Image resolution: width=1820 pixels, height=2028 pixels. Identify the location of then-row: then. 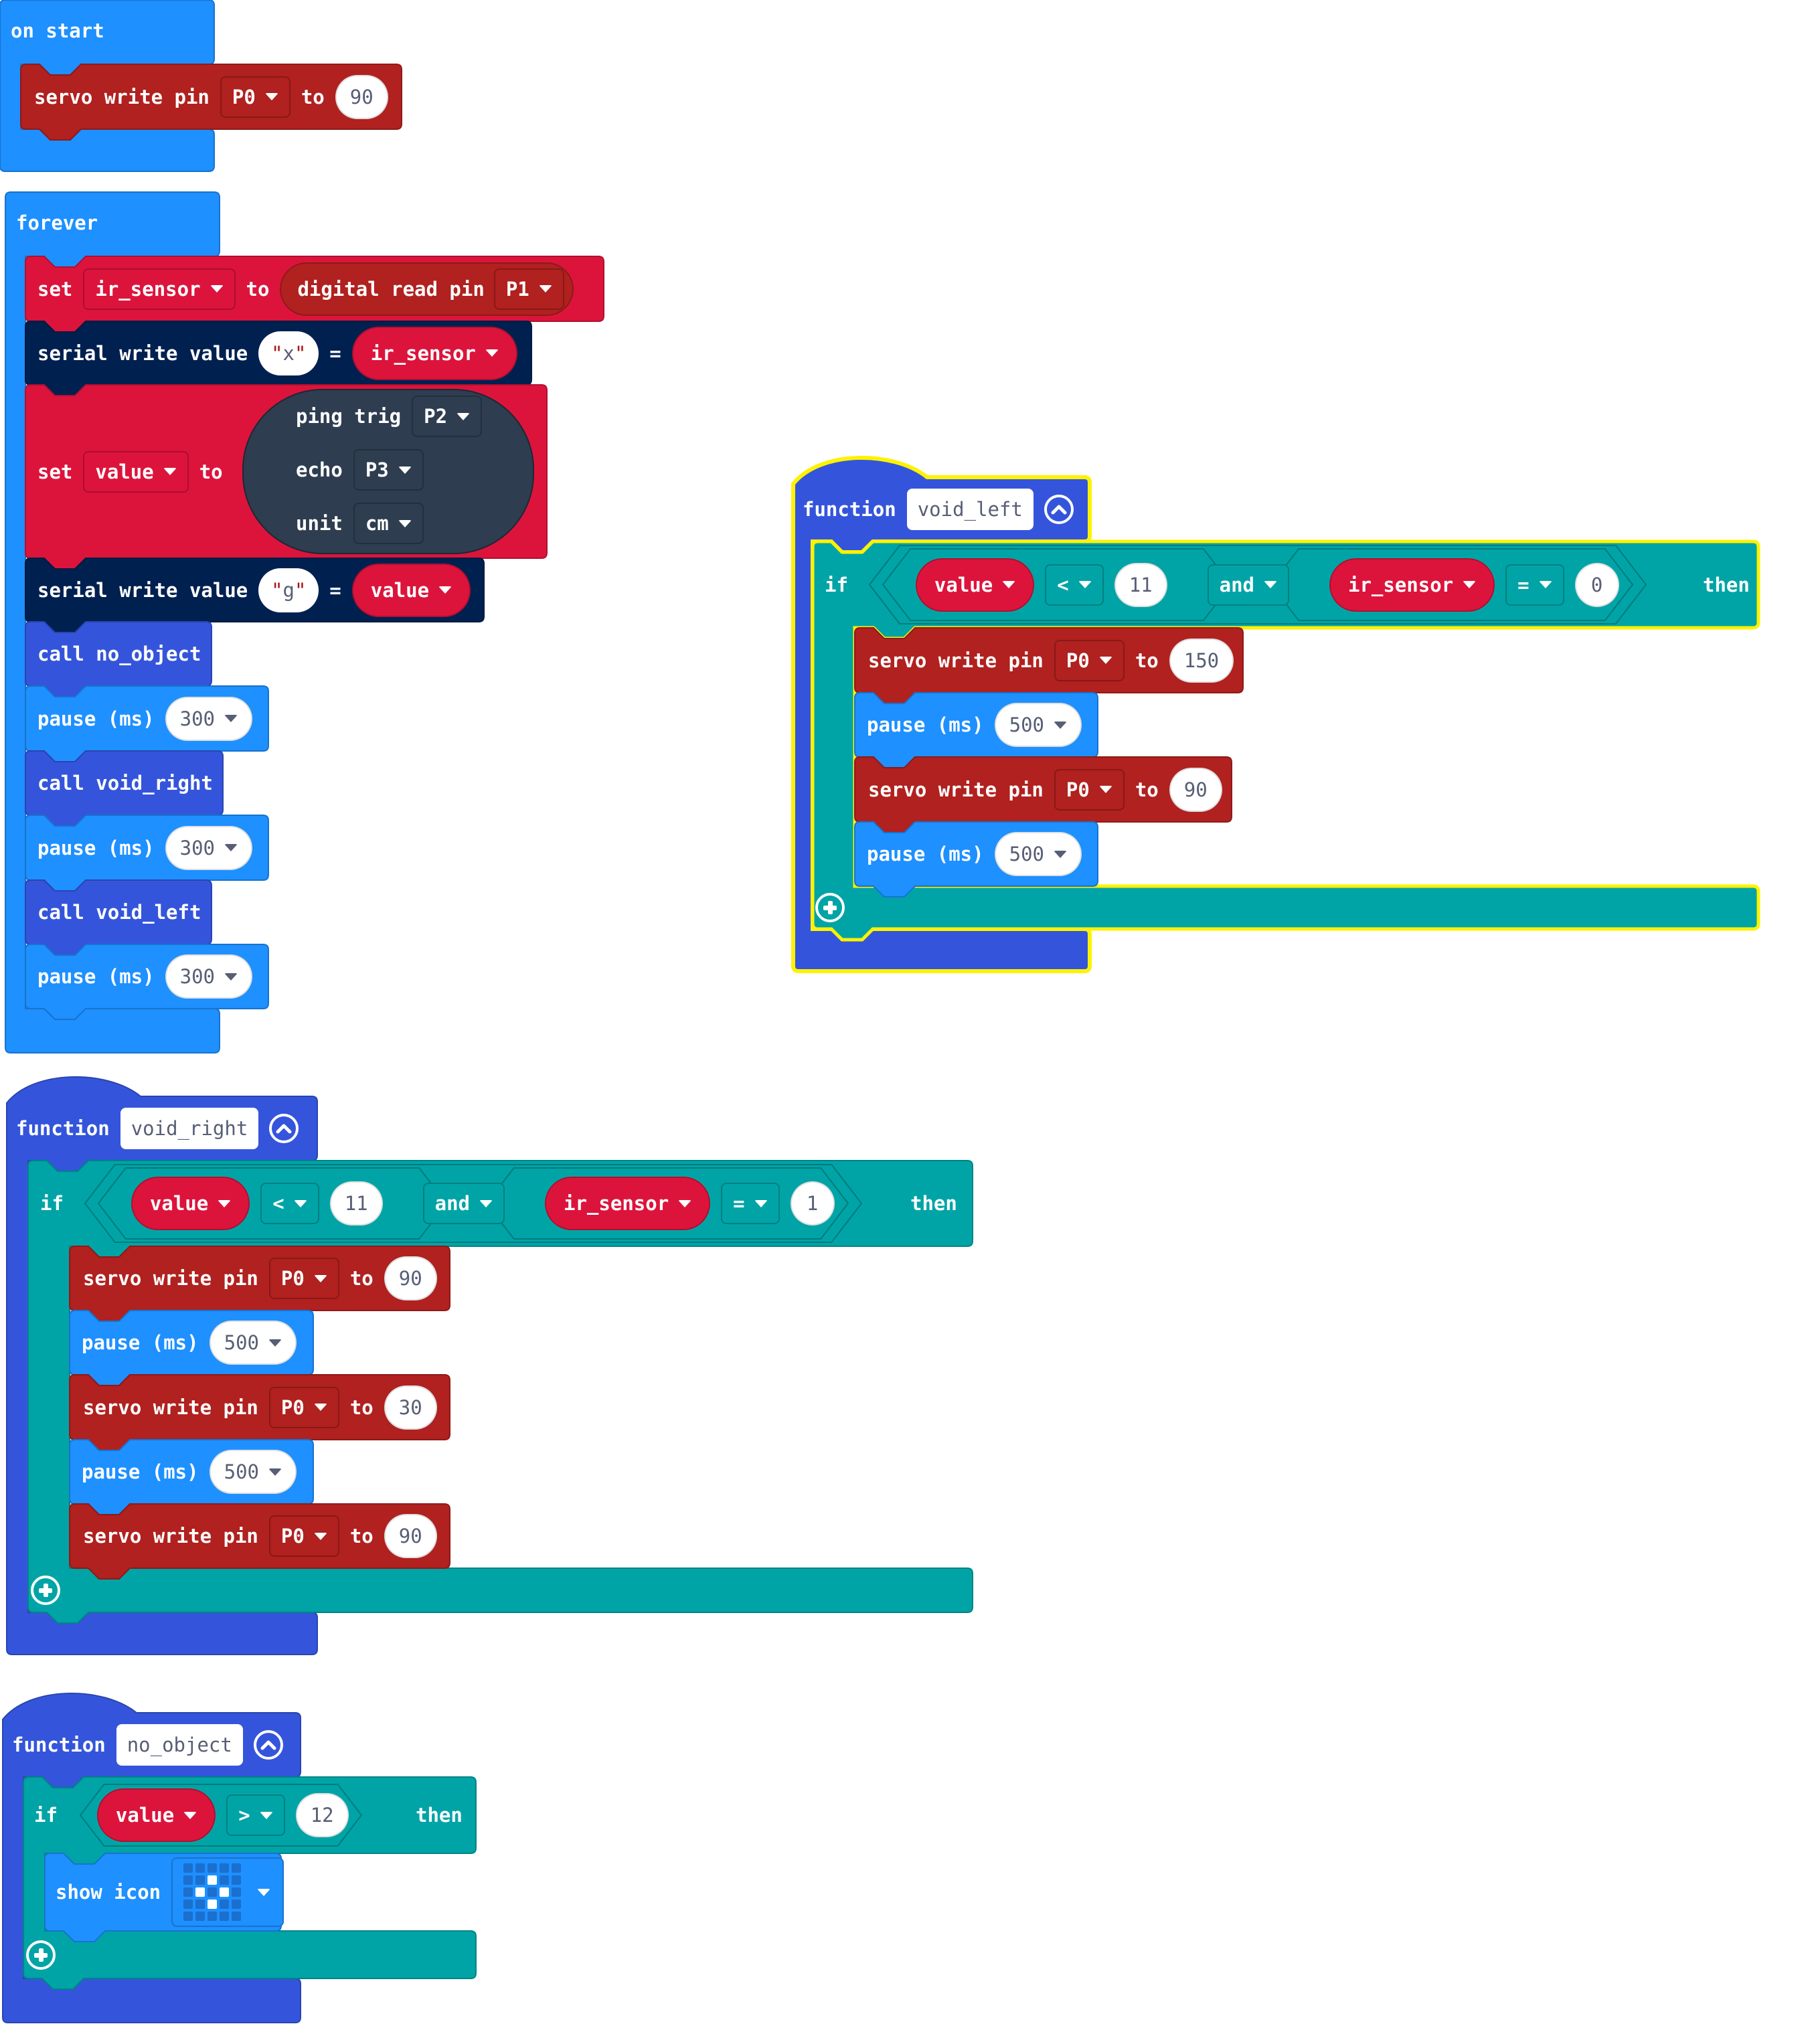
(933, 1203).